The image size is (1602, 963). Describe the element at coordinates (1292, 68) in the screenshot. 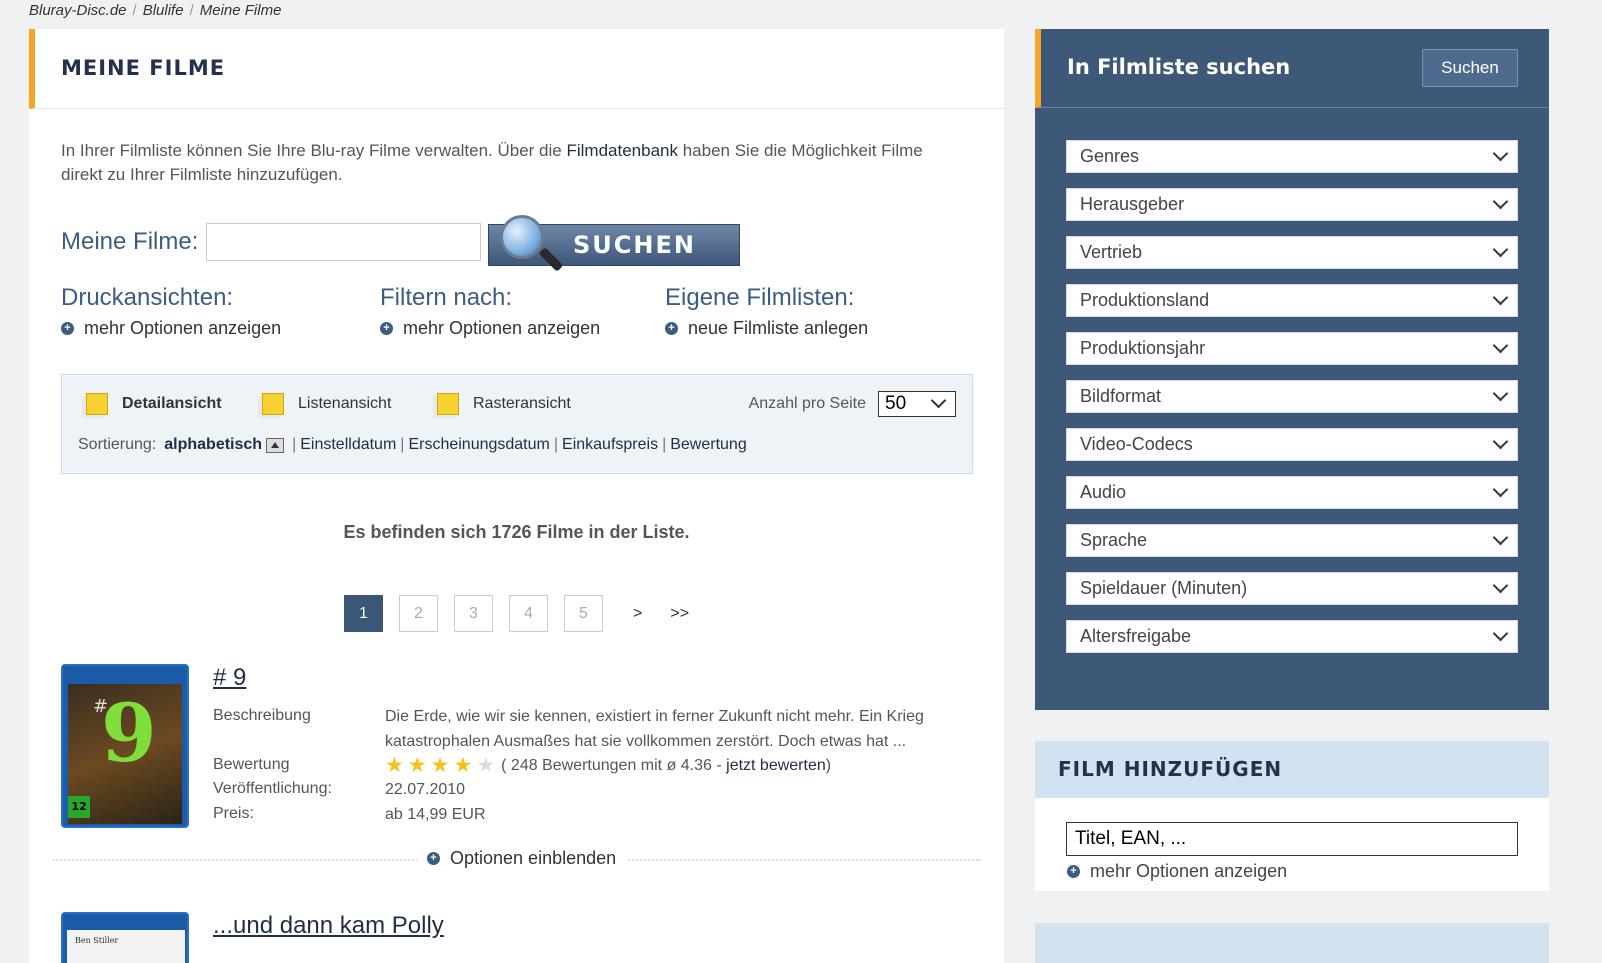

I see `sidebar-title: In Filmliste suchen Suchen` at that location.